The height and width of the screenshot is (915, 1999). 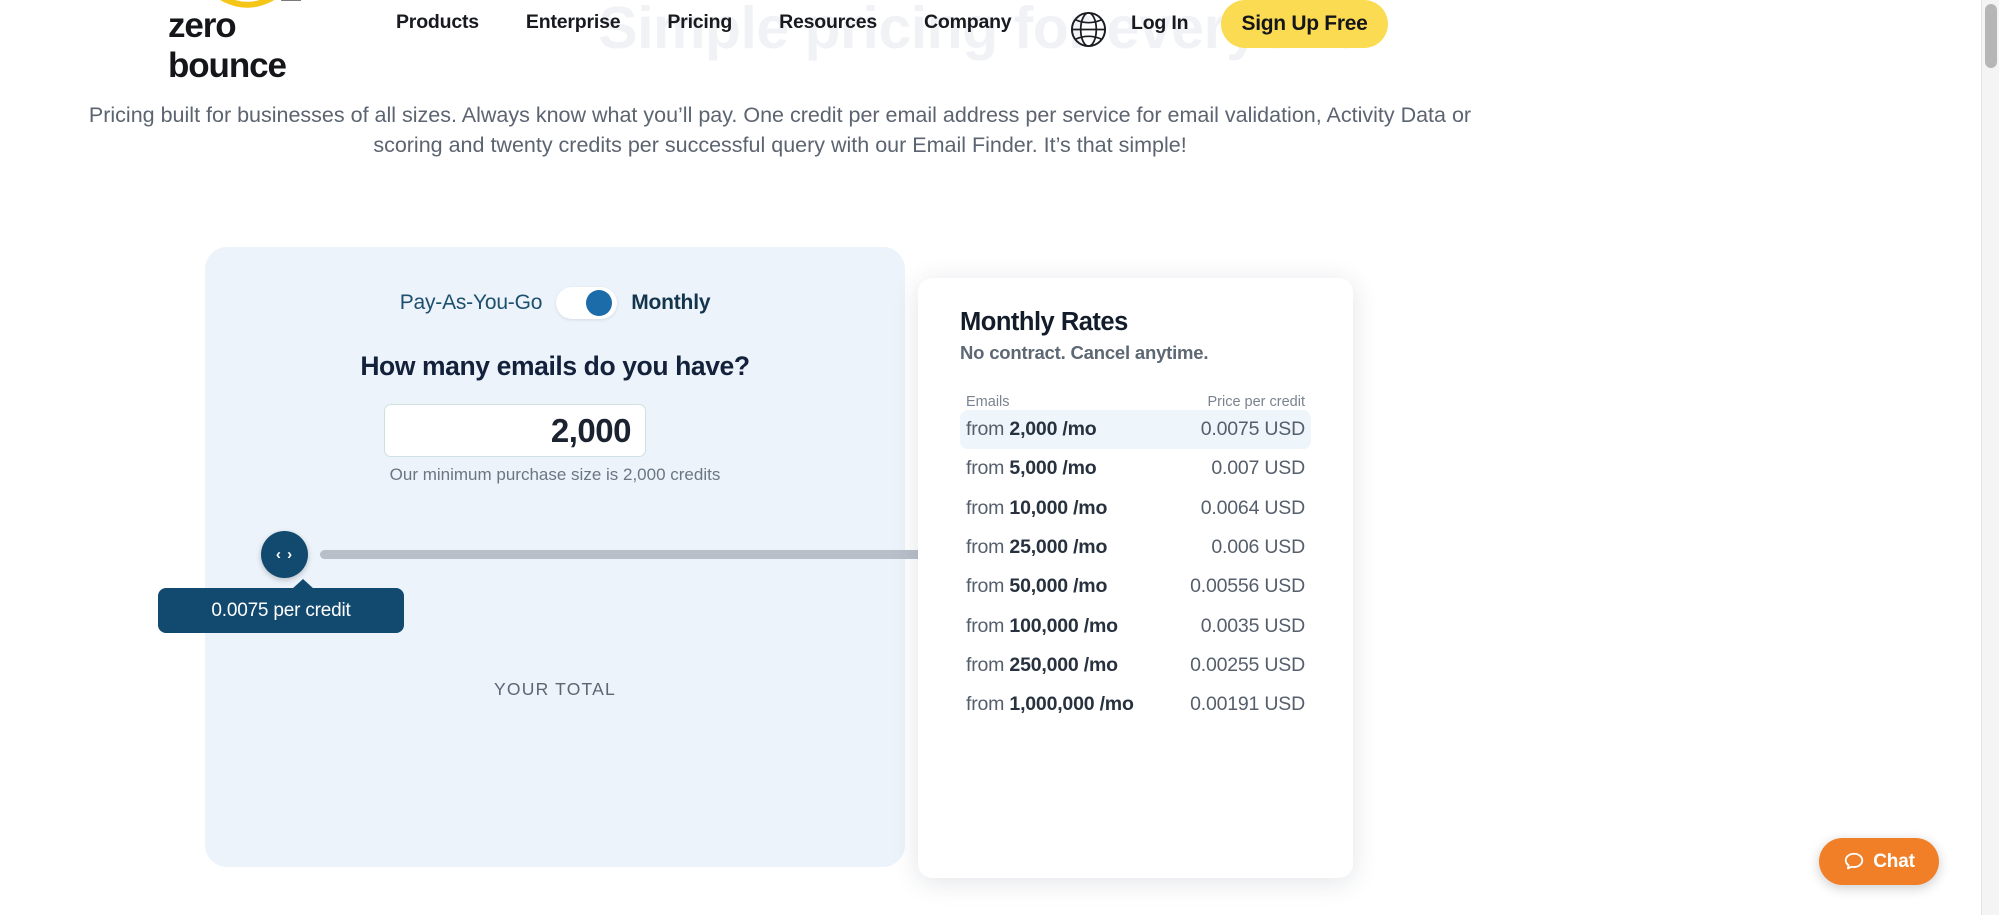 I want to click on nav-item-pricing: Pricing, so click(x=699, y=22).